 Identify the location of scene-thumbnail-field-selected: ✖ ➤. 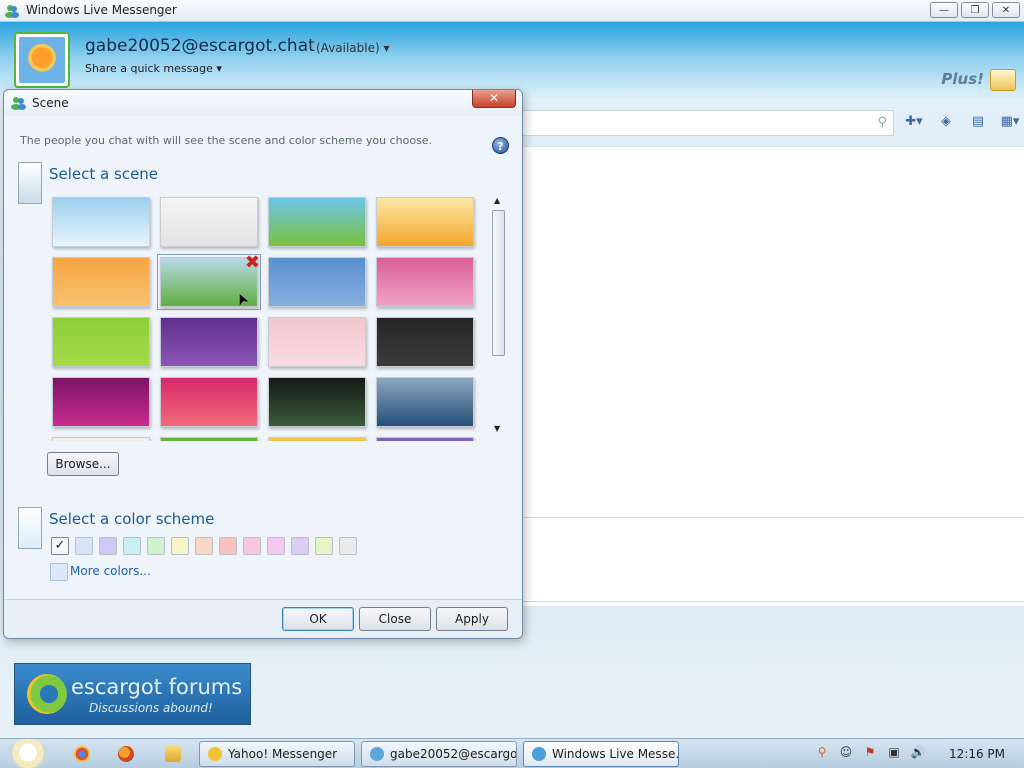
(209, 282).